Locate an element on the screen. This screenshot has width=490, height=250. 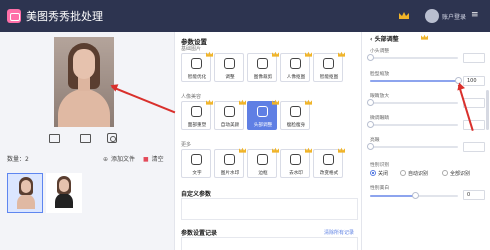
tool-label: 面部重塑 is located at coordinates (197, 125).